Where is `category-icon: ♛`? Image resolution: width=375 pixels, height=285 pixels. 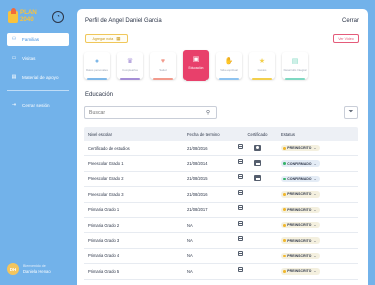 category-icon: ♛ is located at coordinates (130, 61).